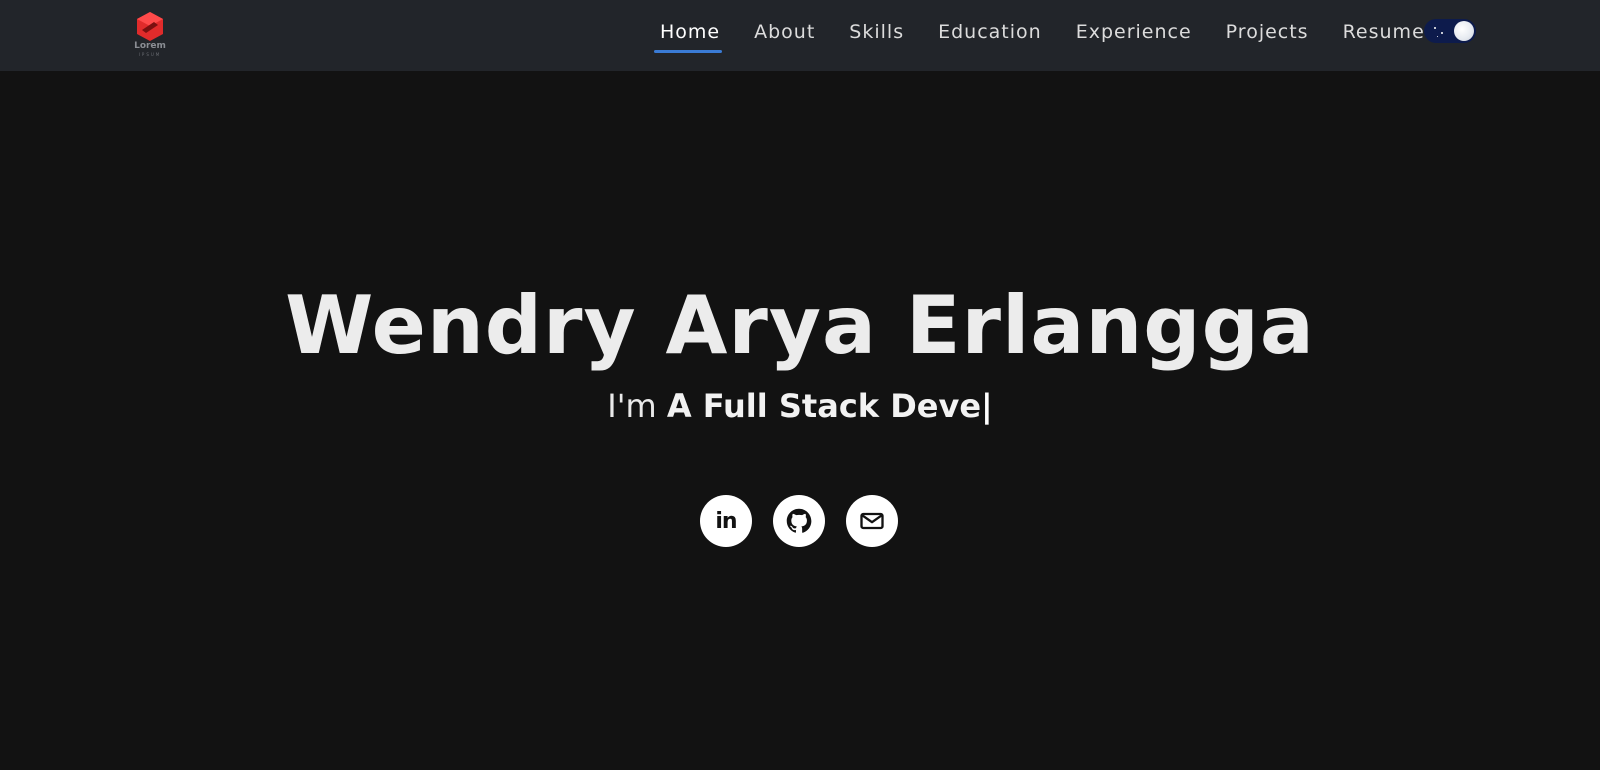 The width and height of the screenshot is (1600, 770). I want to click on logo-mark-icon, so click(150, 26).